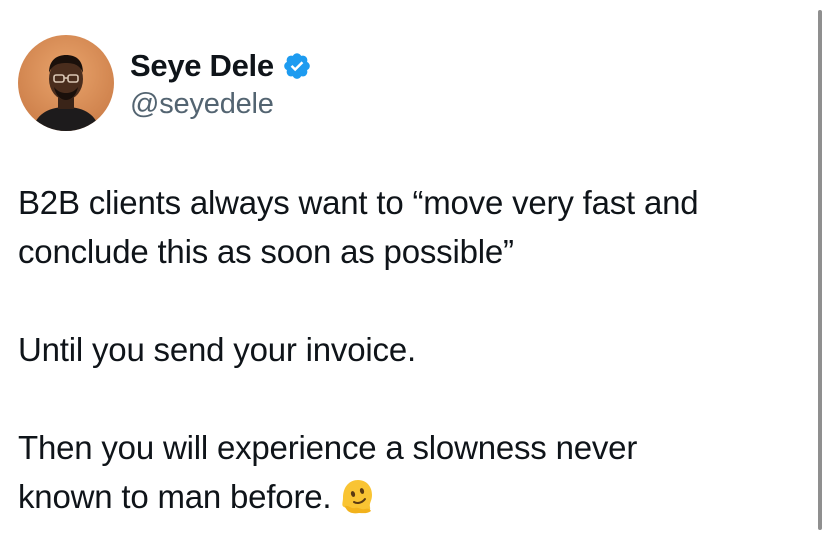 This screenshot has width=828, height=560. I want to click on tweet-text-line-with-emoji: known to man before., so click(413, 496).